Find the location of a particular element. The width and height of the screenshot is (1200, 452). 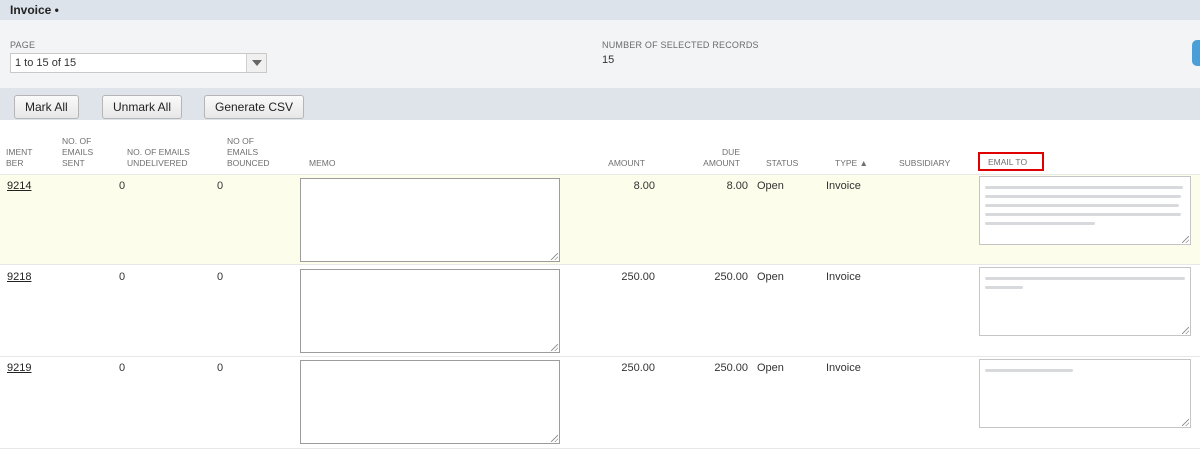

header-amount: AMOUNT is located at coordinates (615, 163).